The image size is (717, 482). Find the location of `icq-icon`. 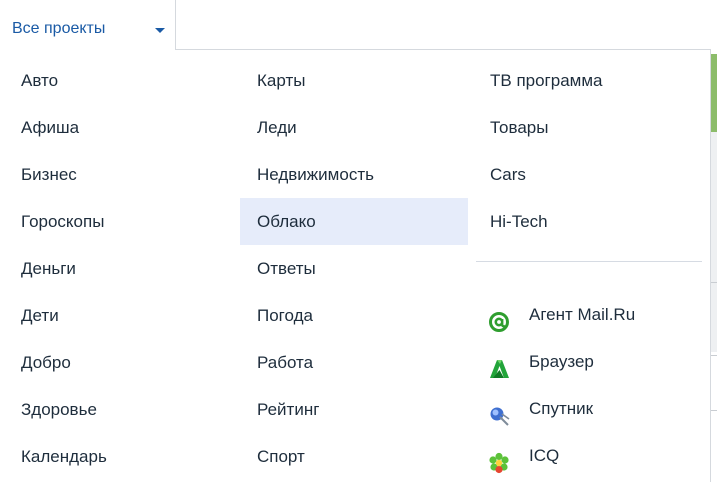

icq-icon is located at coordinates (499, 459).